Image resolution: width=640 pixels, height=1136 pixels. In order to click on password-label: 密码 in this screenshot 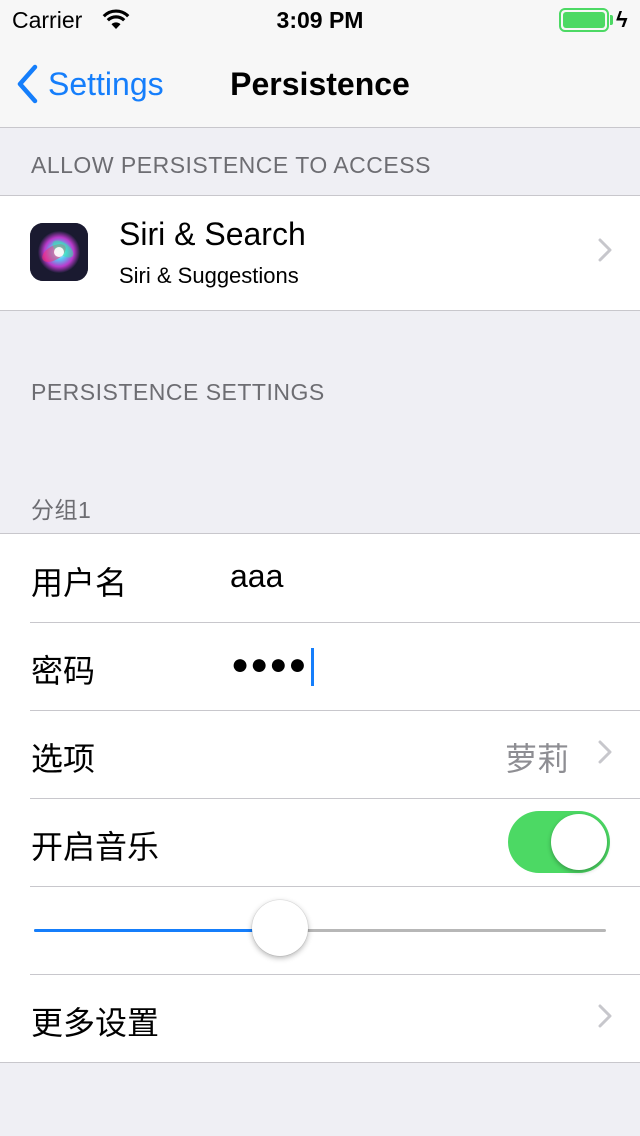, I will do `click(63, 671)`.